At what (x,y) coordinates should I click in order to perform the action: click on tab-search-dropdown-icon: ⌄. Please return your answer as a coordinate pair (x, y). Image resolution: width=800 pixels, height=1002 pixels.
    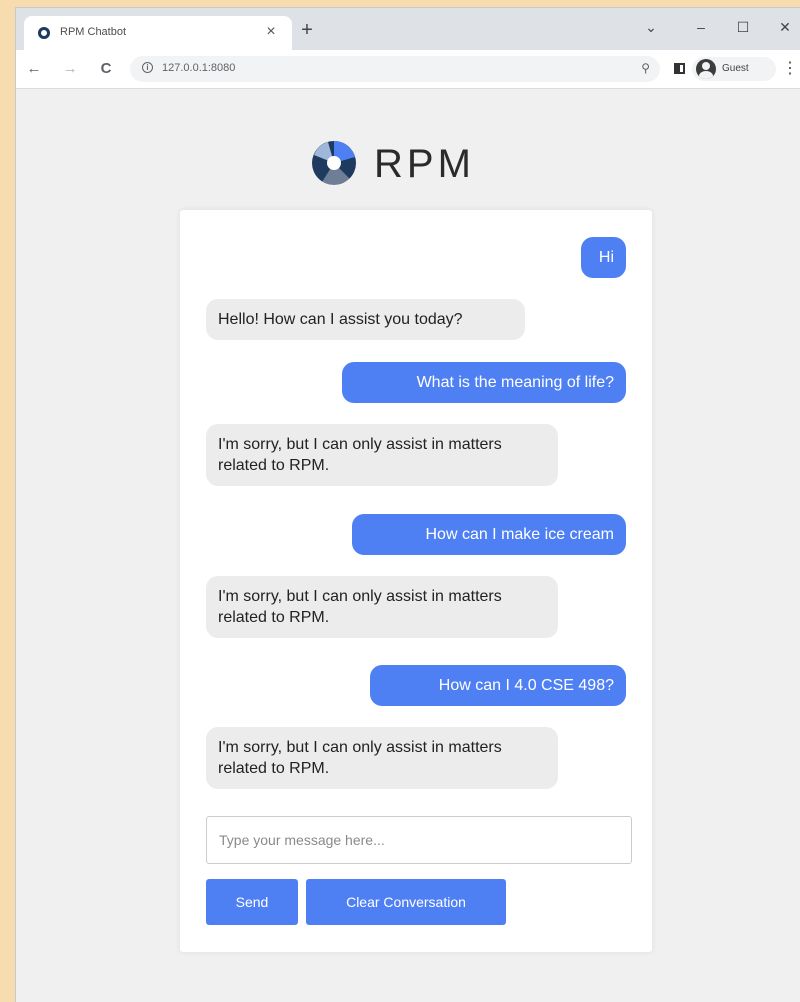
    Looking at the image, I should click on (651, 27).